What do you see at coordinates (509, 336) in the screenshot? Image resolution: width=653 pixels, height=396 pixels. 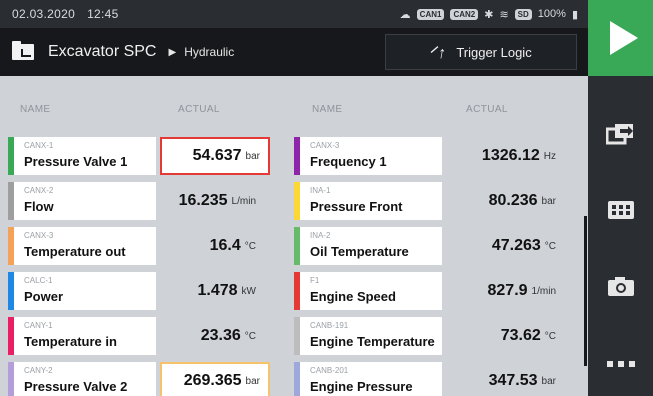 I see `channel-value-right: 73.62 °C` at bounding box center [509, 336].